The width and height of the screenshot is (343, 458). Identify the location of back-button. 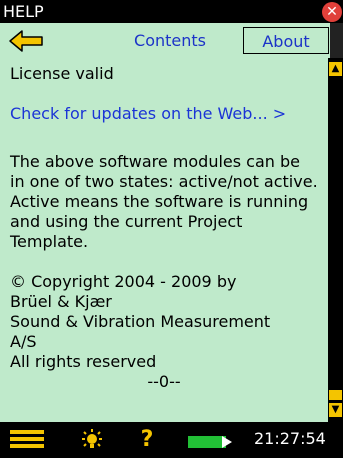
(26, 41).